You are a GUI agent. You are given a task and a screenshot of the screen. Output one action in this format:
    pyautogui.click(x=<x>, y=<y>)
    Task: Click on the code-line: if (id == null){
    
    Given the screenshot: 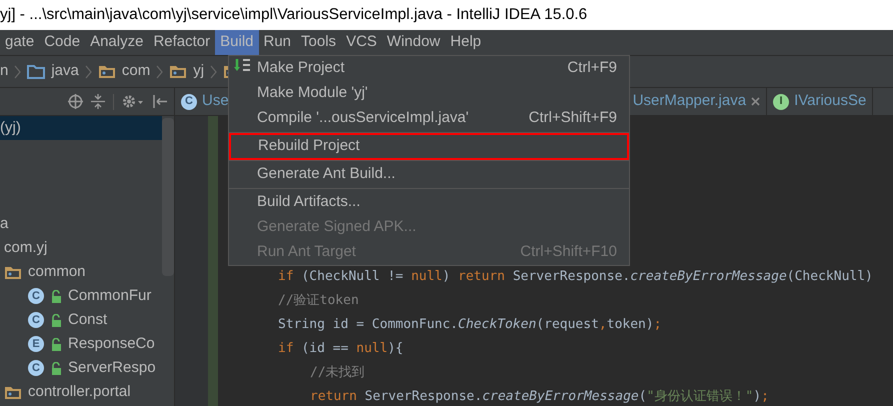 What is the action you would take?
    pyautogui.click(x=341, y=349)
    